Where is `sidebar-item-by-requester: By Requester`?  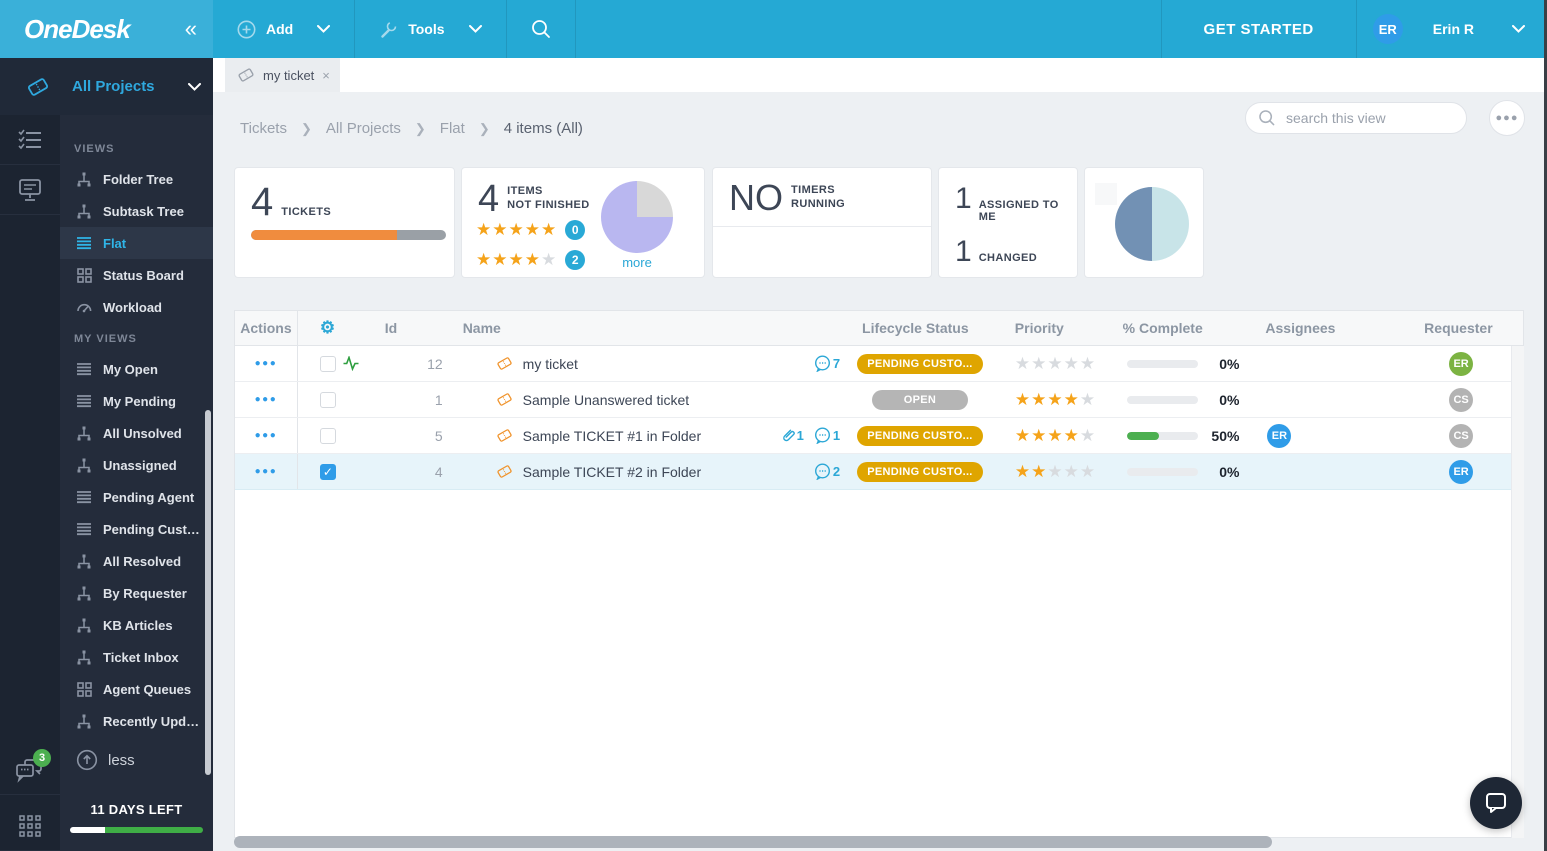 sidebar-item-by-requester: By Requester is located at coordinates (136, 593).